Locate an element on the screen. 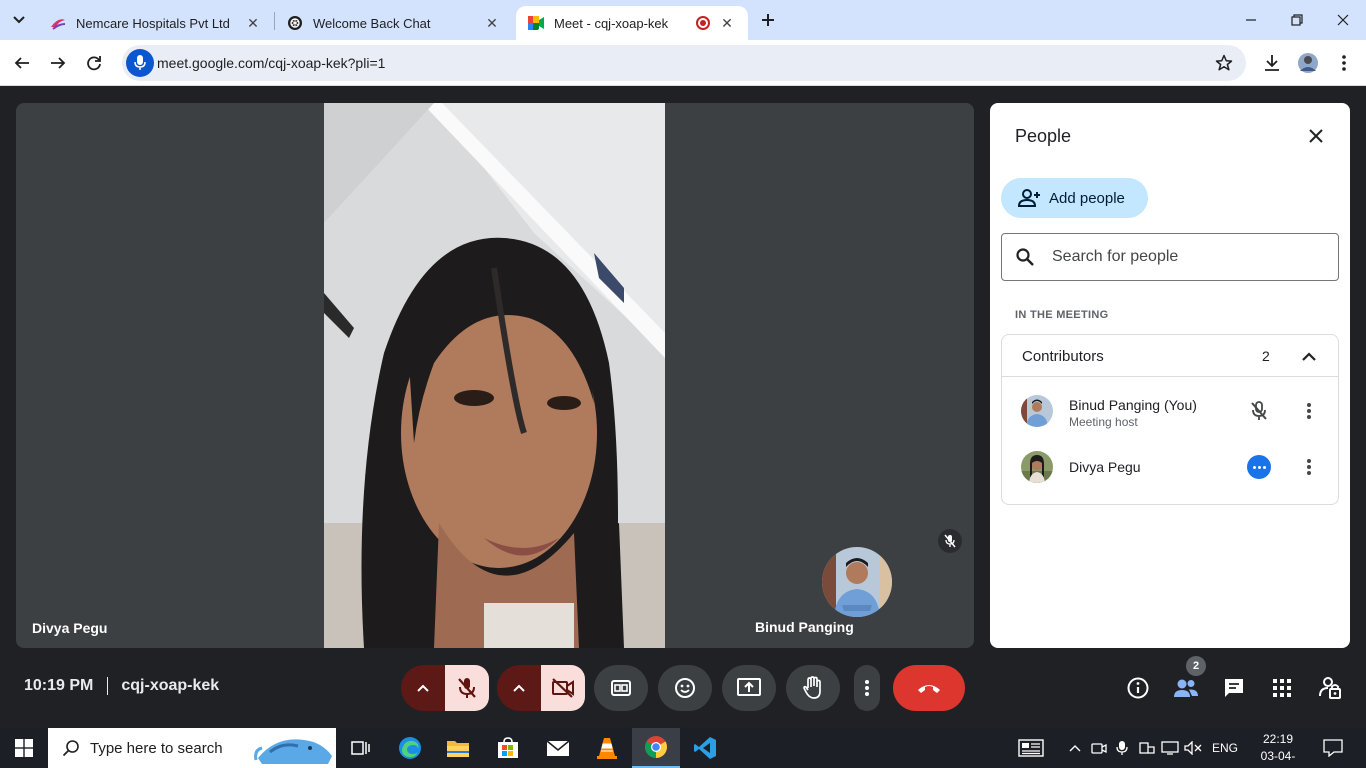  avatar is located at coordinates (857, 582).